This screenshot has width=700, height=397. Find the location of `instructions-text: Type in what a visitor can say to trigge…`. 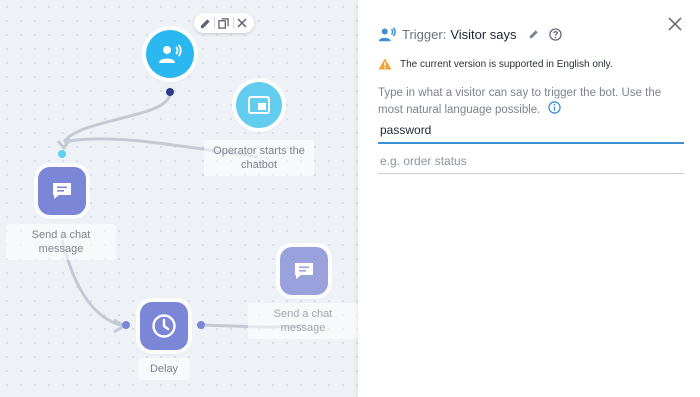

instructions-text: Type in what a visitor can say to trigge… is located at coordinates (528, 102).